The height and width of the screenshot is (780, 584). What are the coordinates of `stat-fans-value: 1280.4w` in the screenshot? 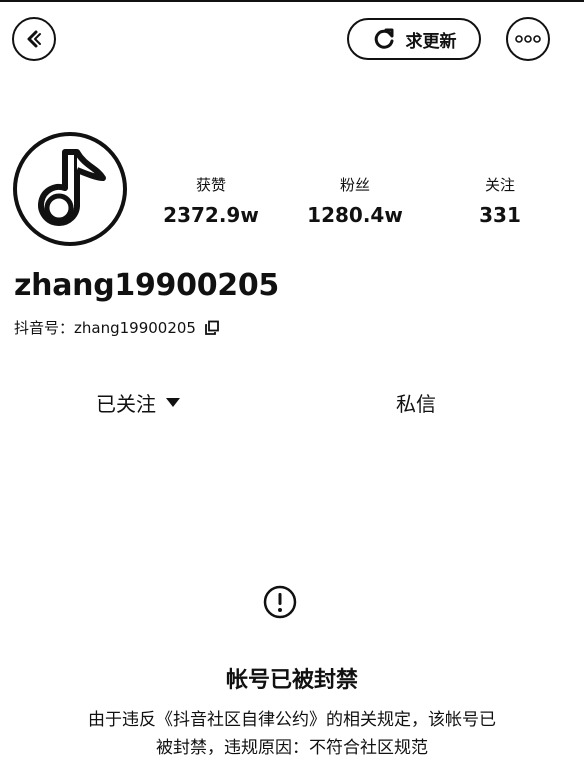 It's located at (355, 215).